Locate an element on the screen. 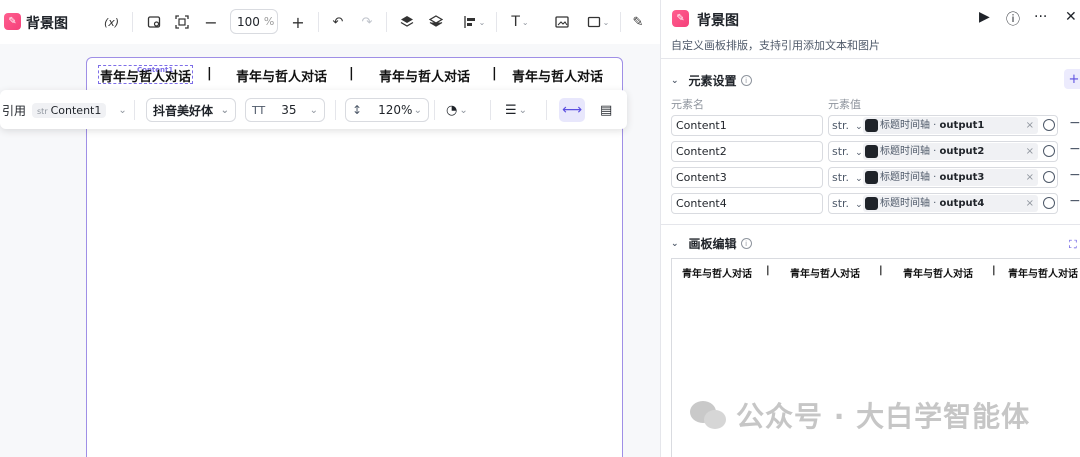 Image resolution: width=1080 pixels, height=457 pixels. shape-dropdown: ⌄ is located at coordinates (598, 22).